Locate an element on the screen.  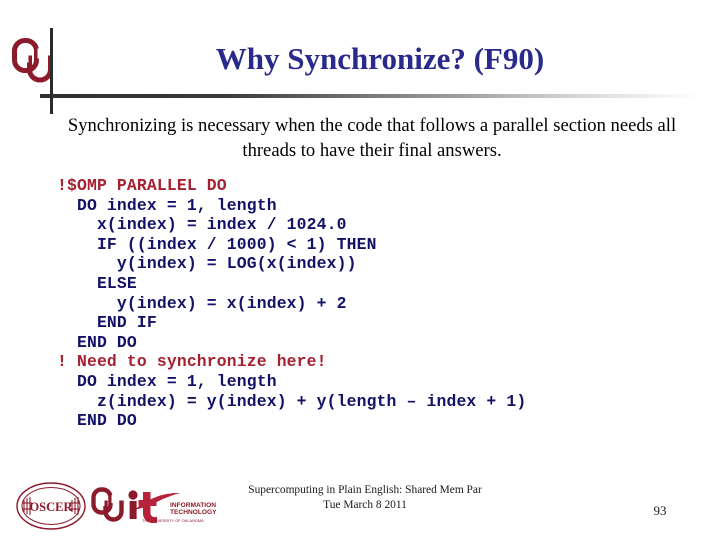
code-line: y(index) = LOG(x(index)) is located at coordinates (207, 264).